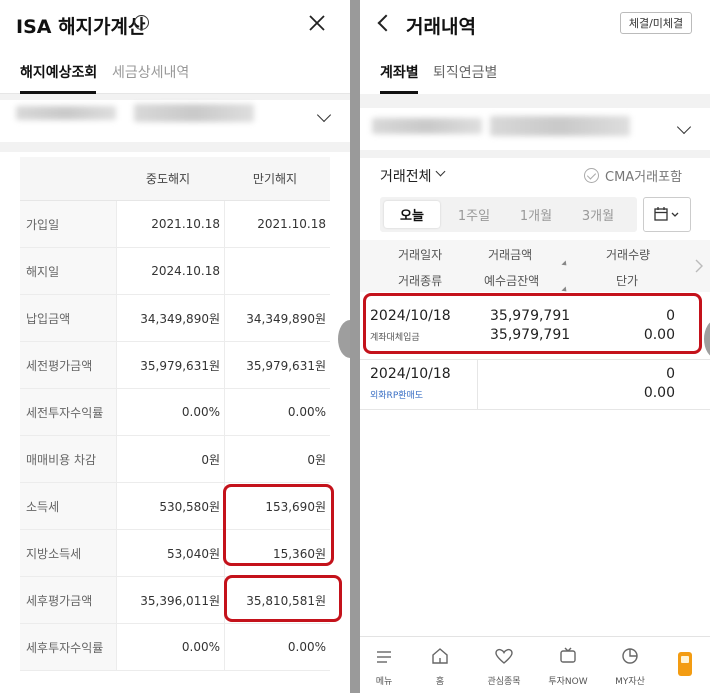 This screenshot has width=710, height=693. Describe the element at coordinates (275, 271) in the screenshot. I see `maturity-value` at that location.